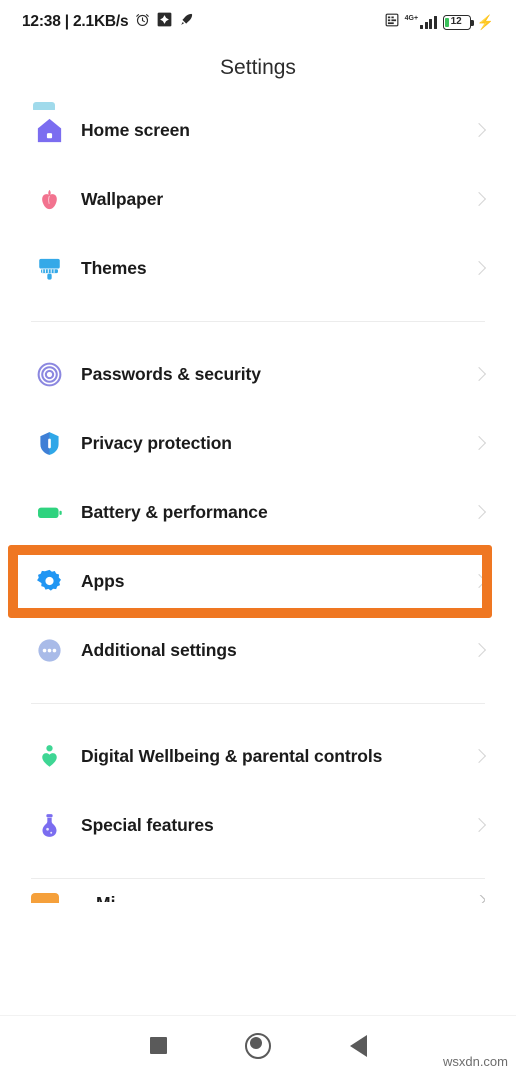  Describe the element at coordinates (147, 825) in the screenshot. I see `sidebar-item-label: Special features` at that location.